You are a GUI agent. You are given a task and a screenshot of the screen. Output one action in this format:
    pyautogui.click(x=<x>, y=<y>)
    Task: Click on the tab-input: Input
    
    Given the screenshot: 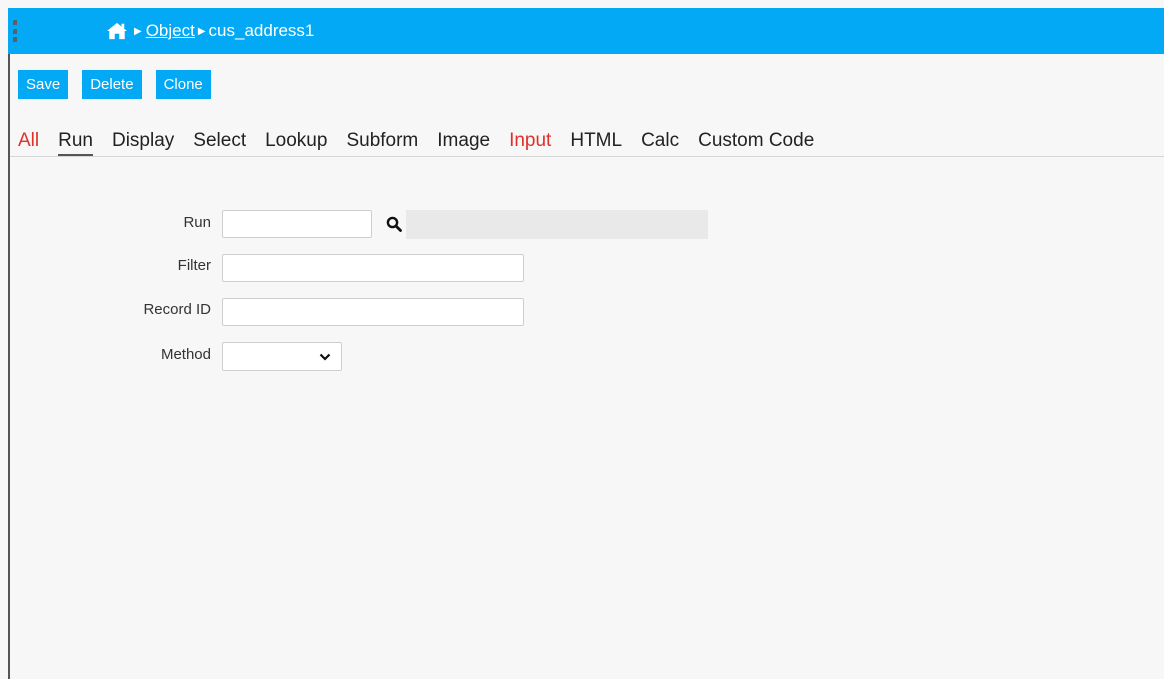 What is the action you would take?
    pyautogui.click(x=530, y=142)
    